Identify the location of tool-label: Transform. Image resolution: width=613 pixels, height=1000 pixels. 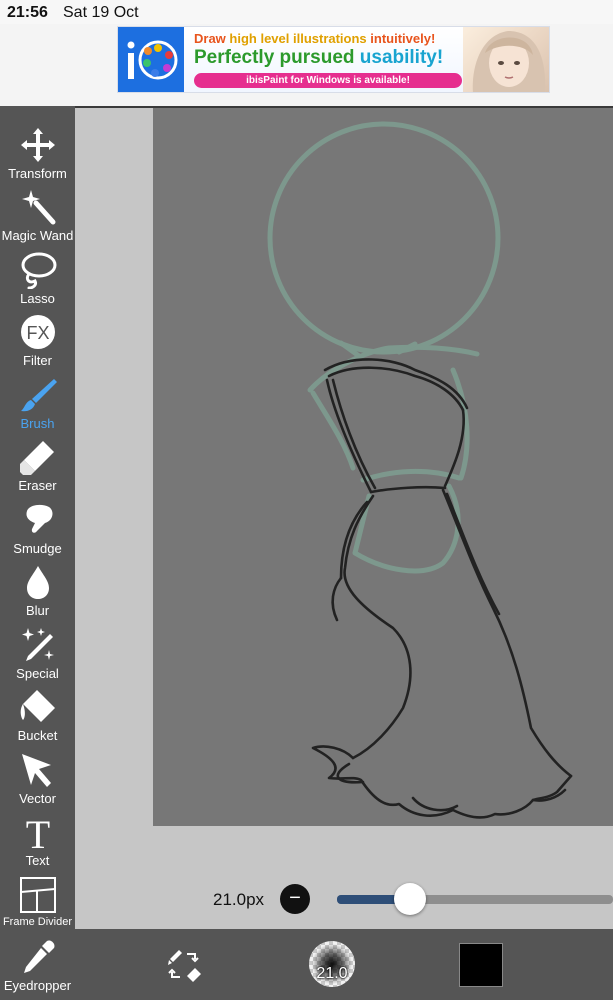
(37, 173).